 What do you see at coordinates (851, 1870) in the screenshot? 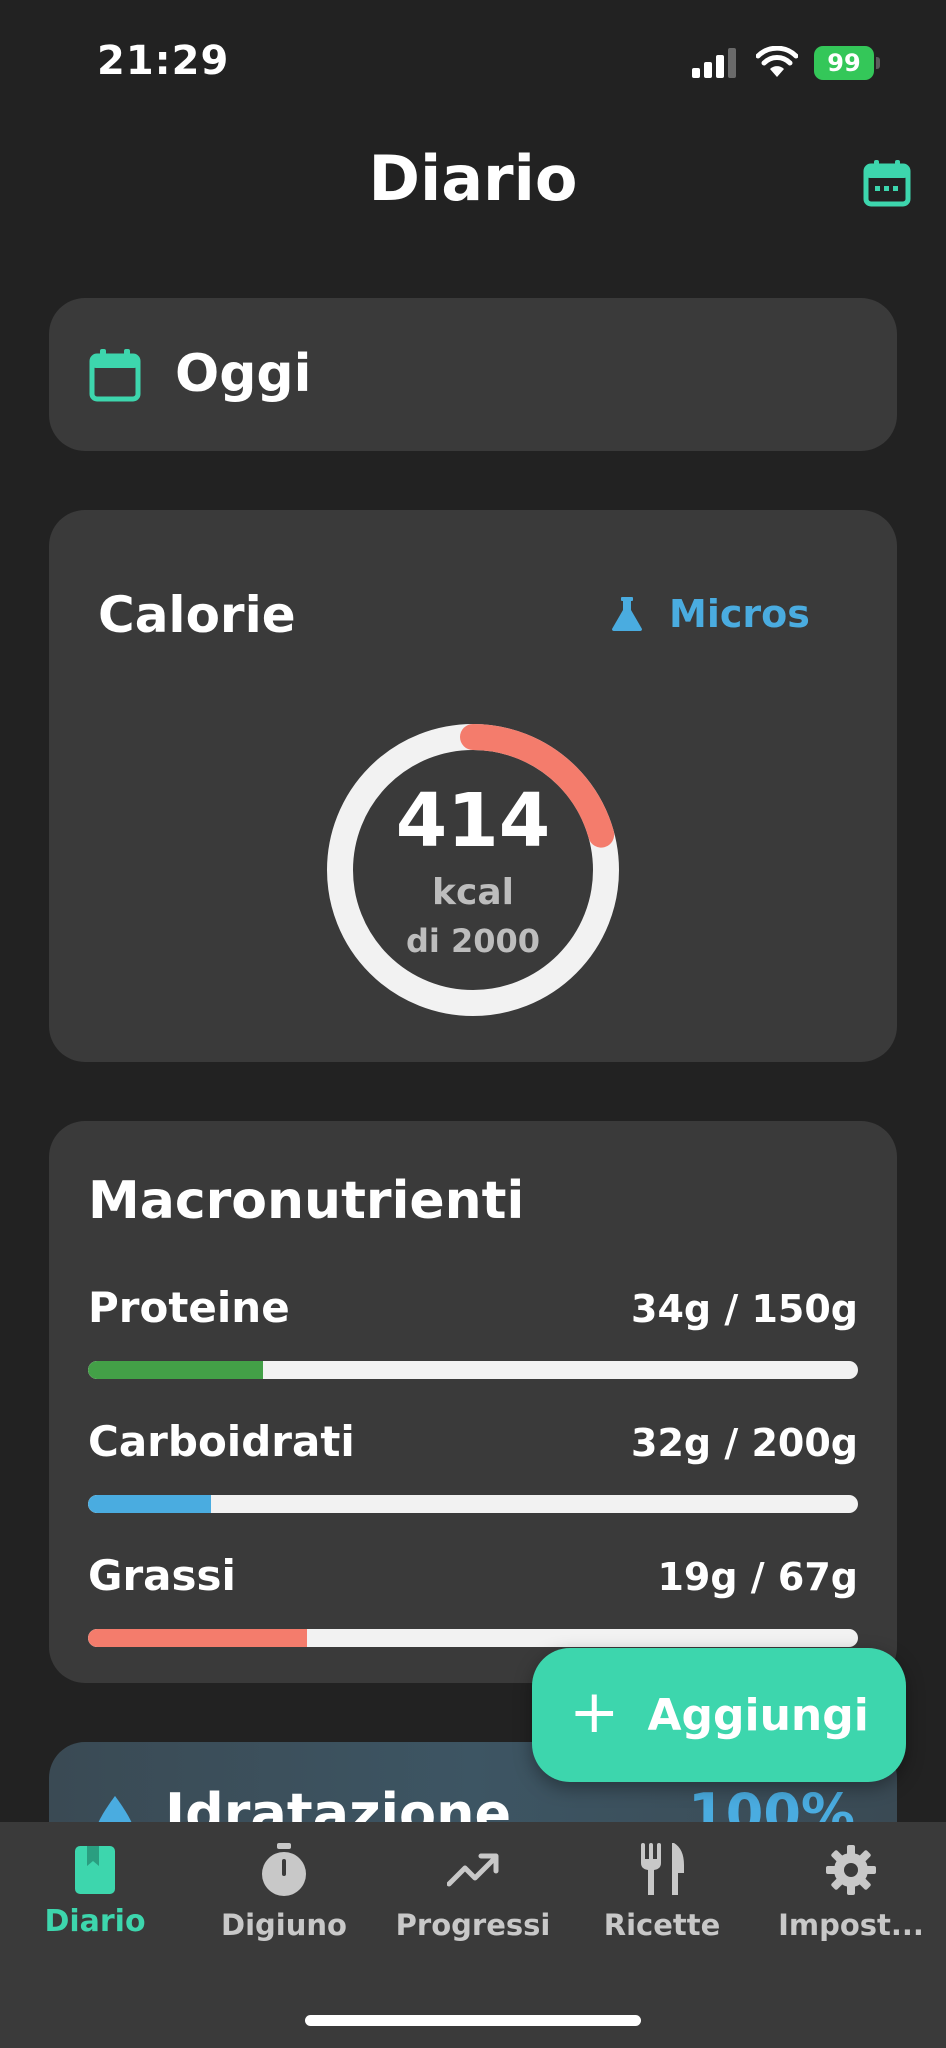
I see `gear-icon` at bounding box center [851, 1870].